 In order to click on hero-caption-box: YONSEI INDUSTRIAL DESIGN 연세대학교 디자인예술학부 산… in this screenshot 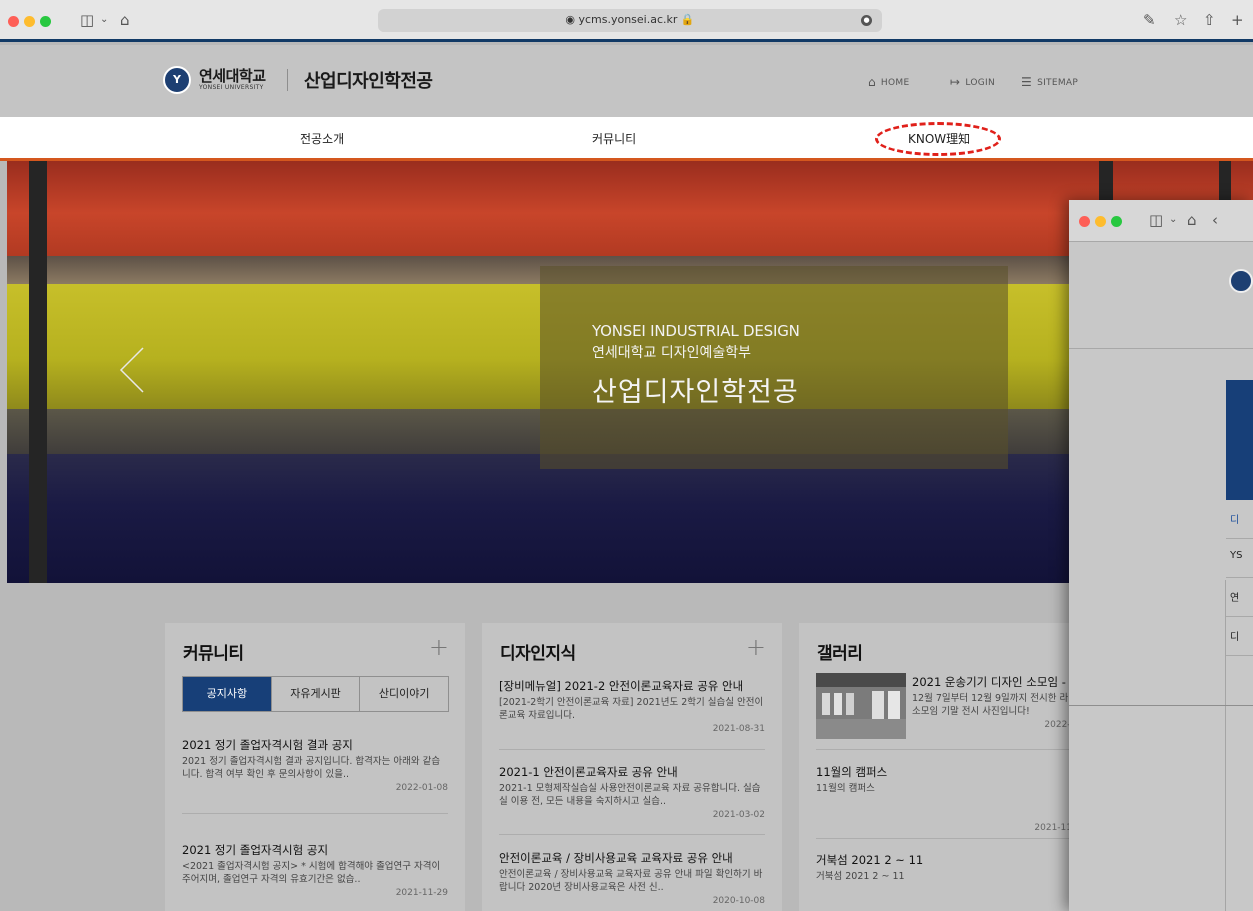, I will do `click(774, 367)`.